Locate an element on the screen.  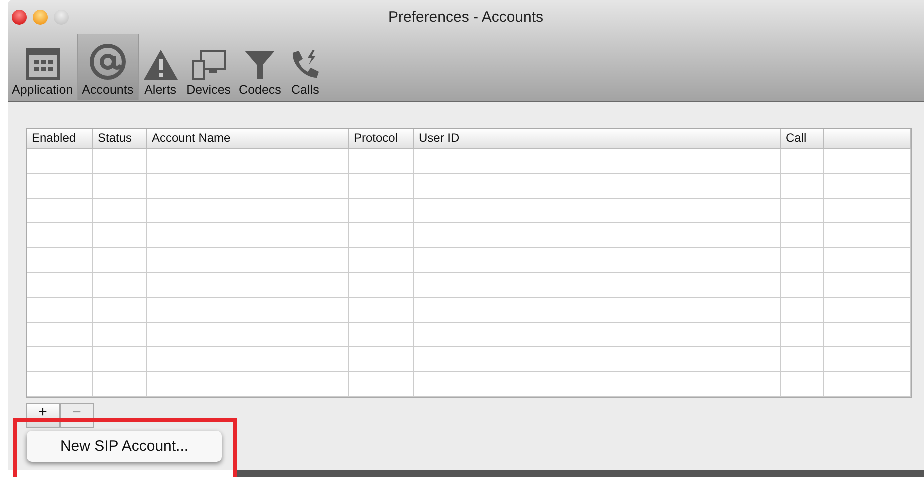
toolbar-tab: Application is located at coordinates (43, 67).